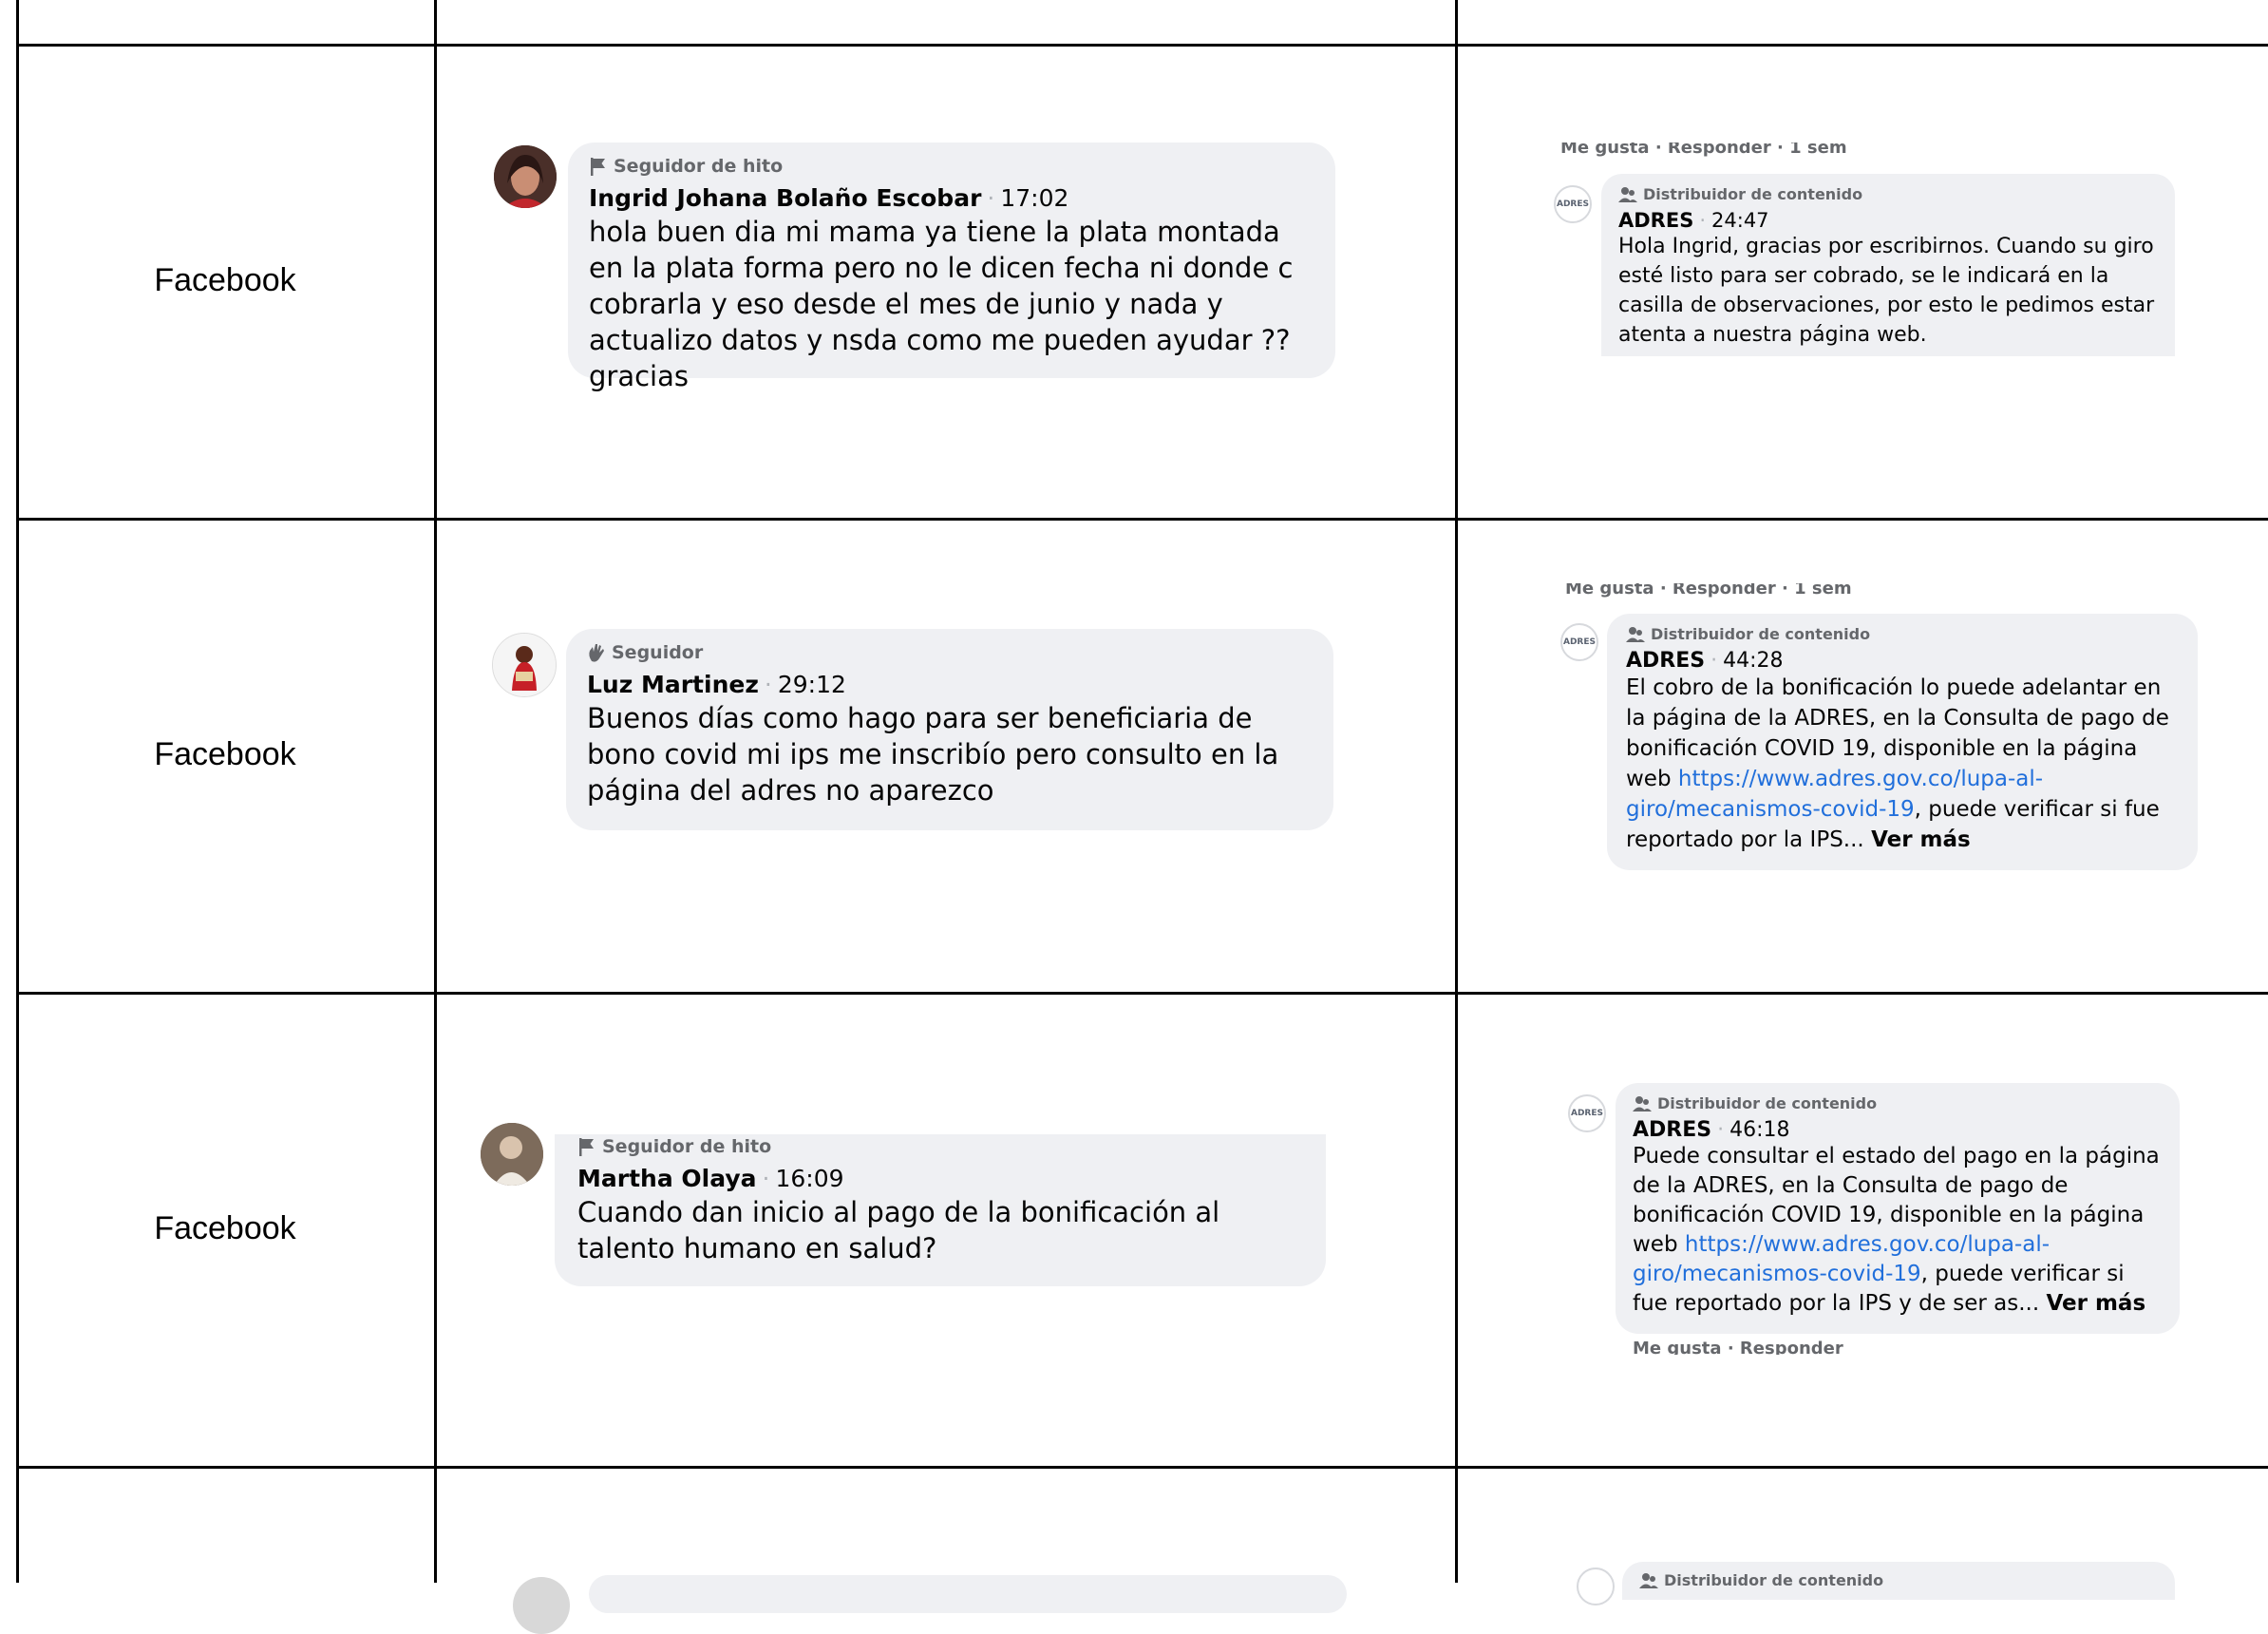 The image size is (2268, 1634). What do you see at coordinates (667, 1178) in the screenshot?
I see `comment-author: Martha Olaya` at bounding box center [667, 1178].